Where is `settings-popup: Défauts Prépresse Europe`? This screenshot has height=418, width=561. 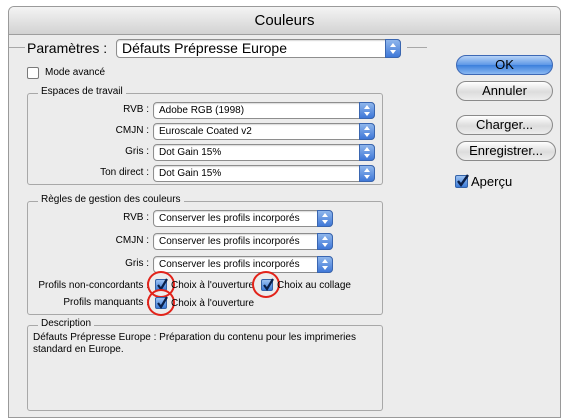
settings-popup: Défauts Prépresse Europe is located at coordinates (258, 48).